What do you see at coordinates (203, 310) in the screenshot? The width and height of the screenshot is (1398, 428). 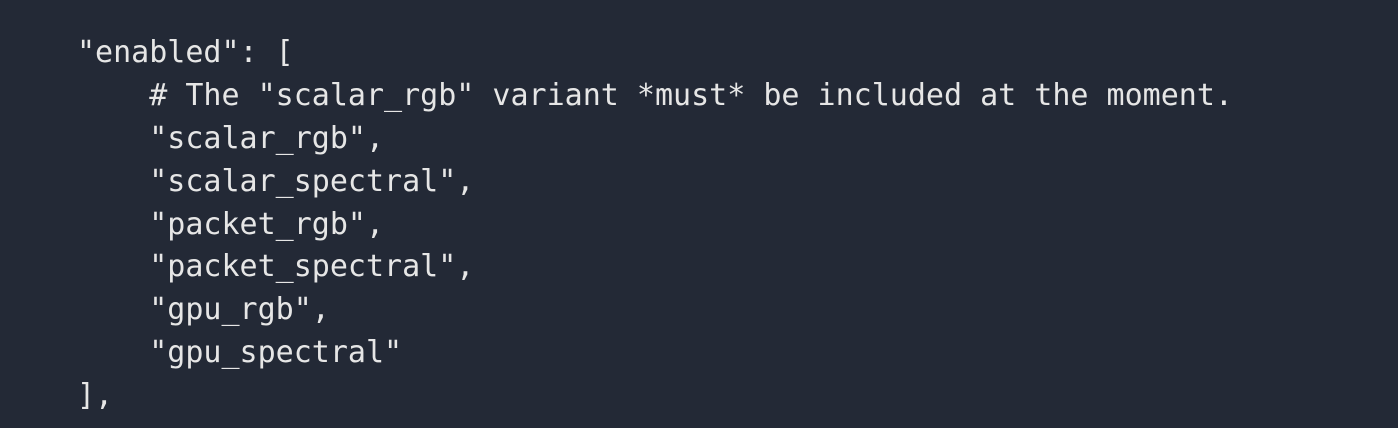 I see `code-line: "gpu_rgb",` at bounding box center [203, 310].